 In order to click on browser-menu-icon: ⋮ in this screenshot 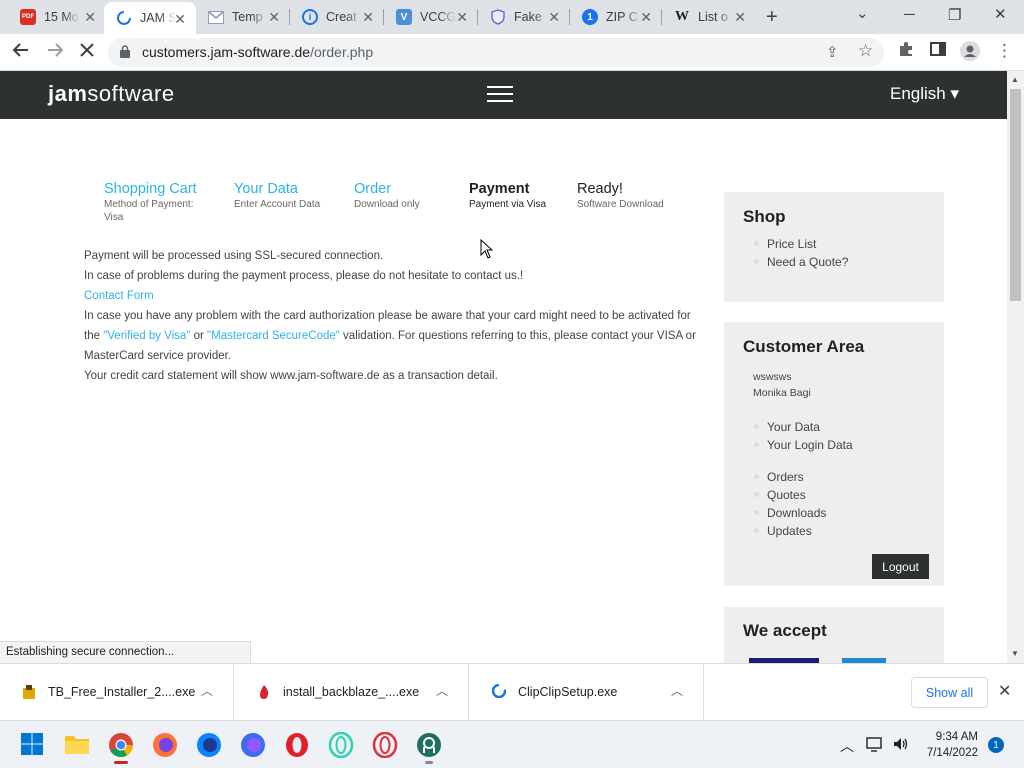, I will do `click(1004, 51)`.